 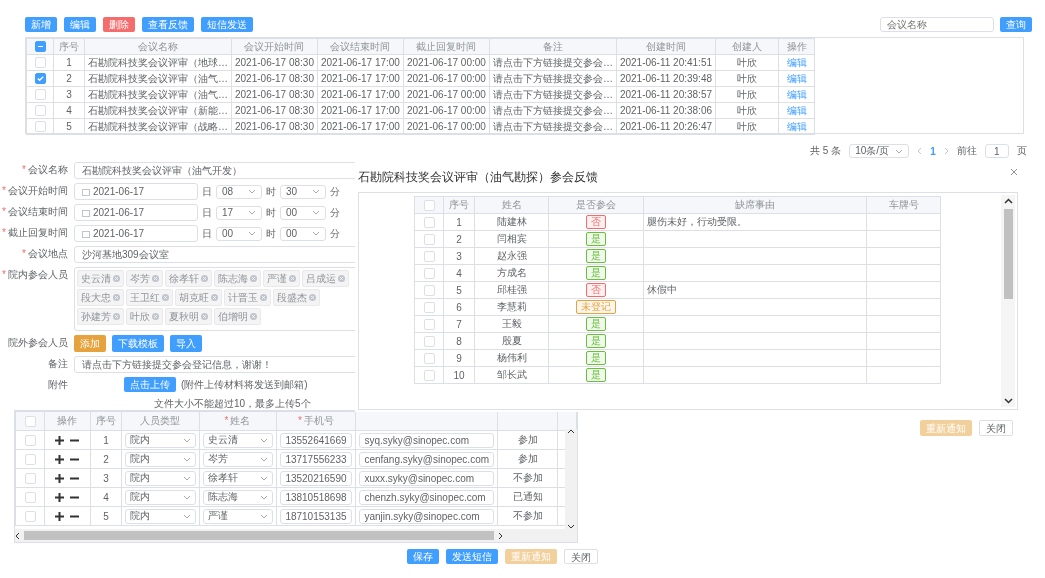 I want to click on name-select: 陈志海, so click(x=237, y=497).